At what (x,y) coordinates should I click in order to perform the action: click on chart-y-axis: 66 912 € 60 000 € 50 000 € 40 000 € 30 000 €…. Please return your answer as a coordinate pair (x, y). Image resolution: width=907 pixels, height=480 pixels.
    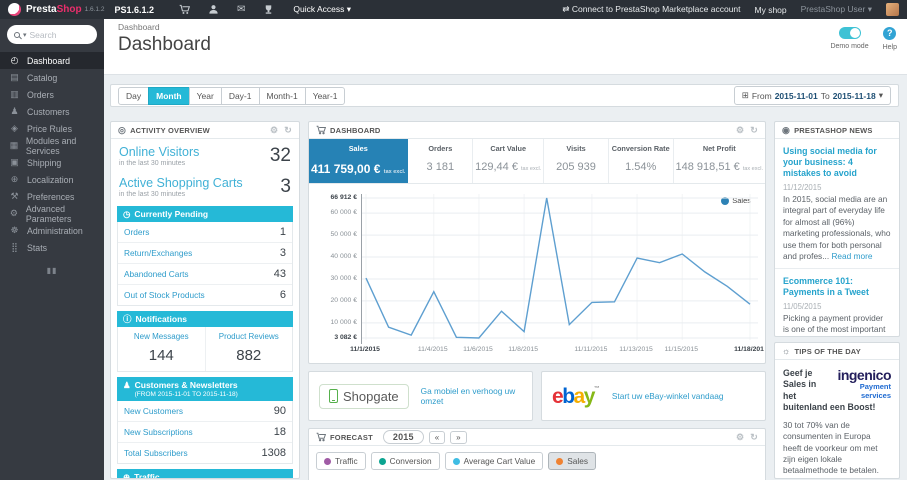
    Looking at the image, I should click on (339, 269).